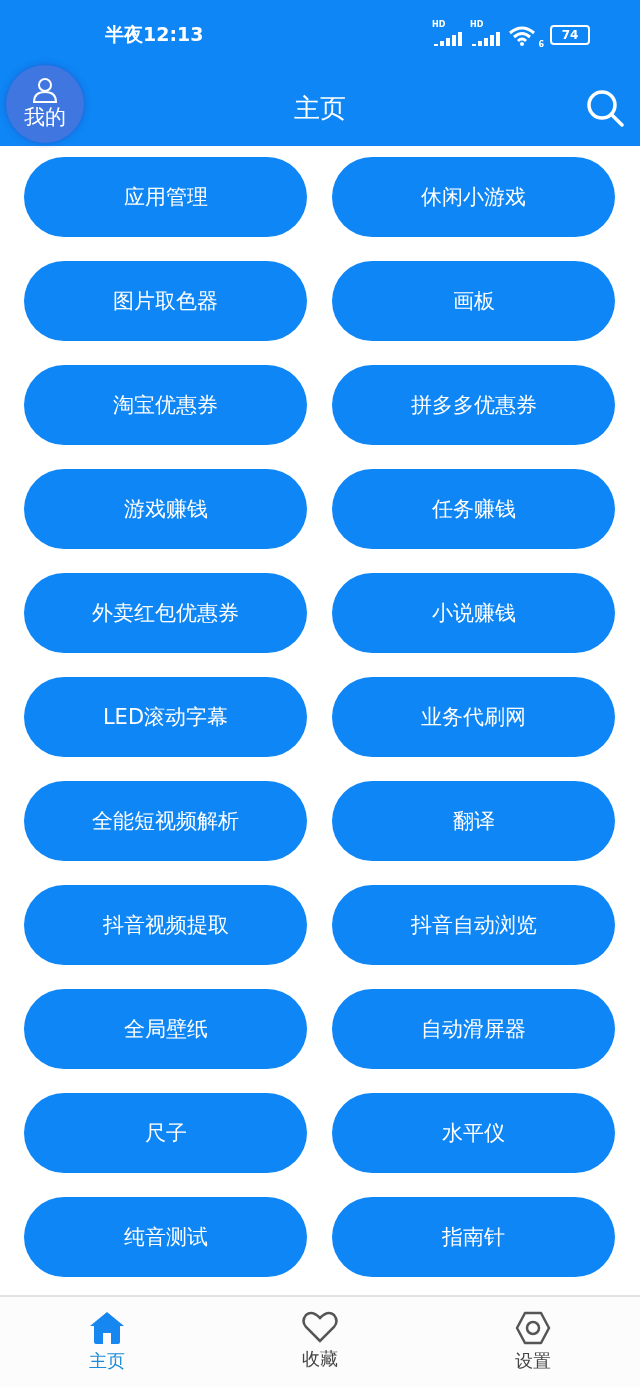 The width and height of the screenshot is (640, 1387). Describe the element at coordinates (473, 301) in the screenshot. I see `tool-button: 画板` at that location.